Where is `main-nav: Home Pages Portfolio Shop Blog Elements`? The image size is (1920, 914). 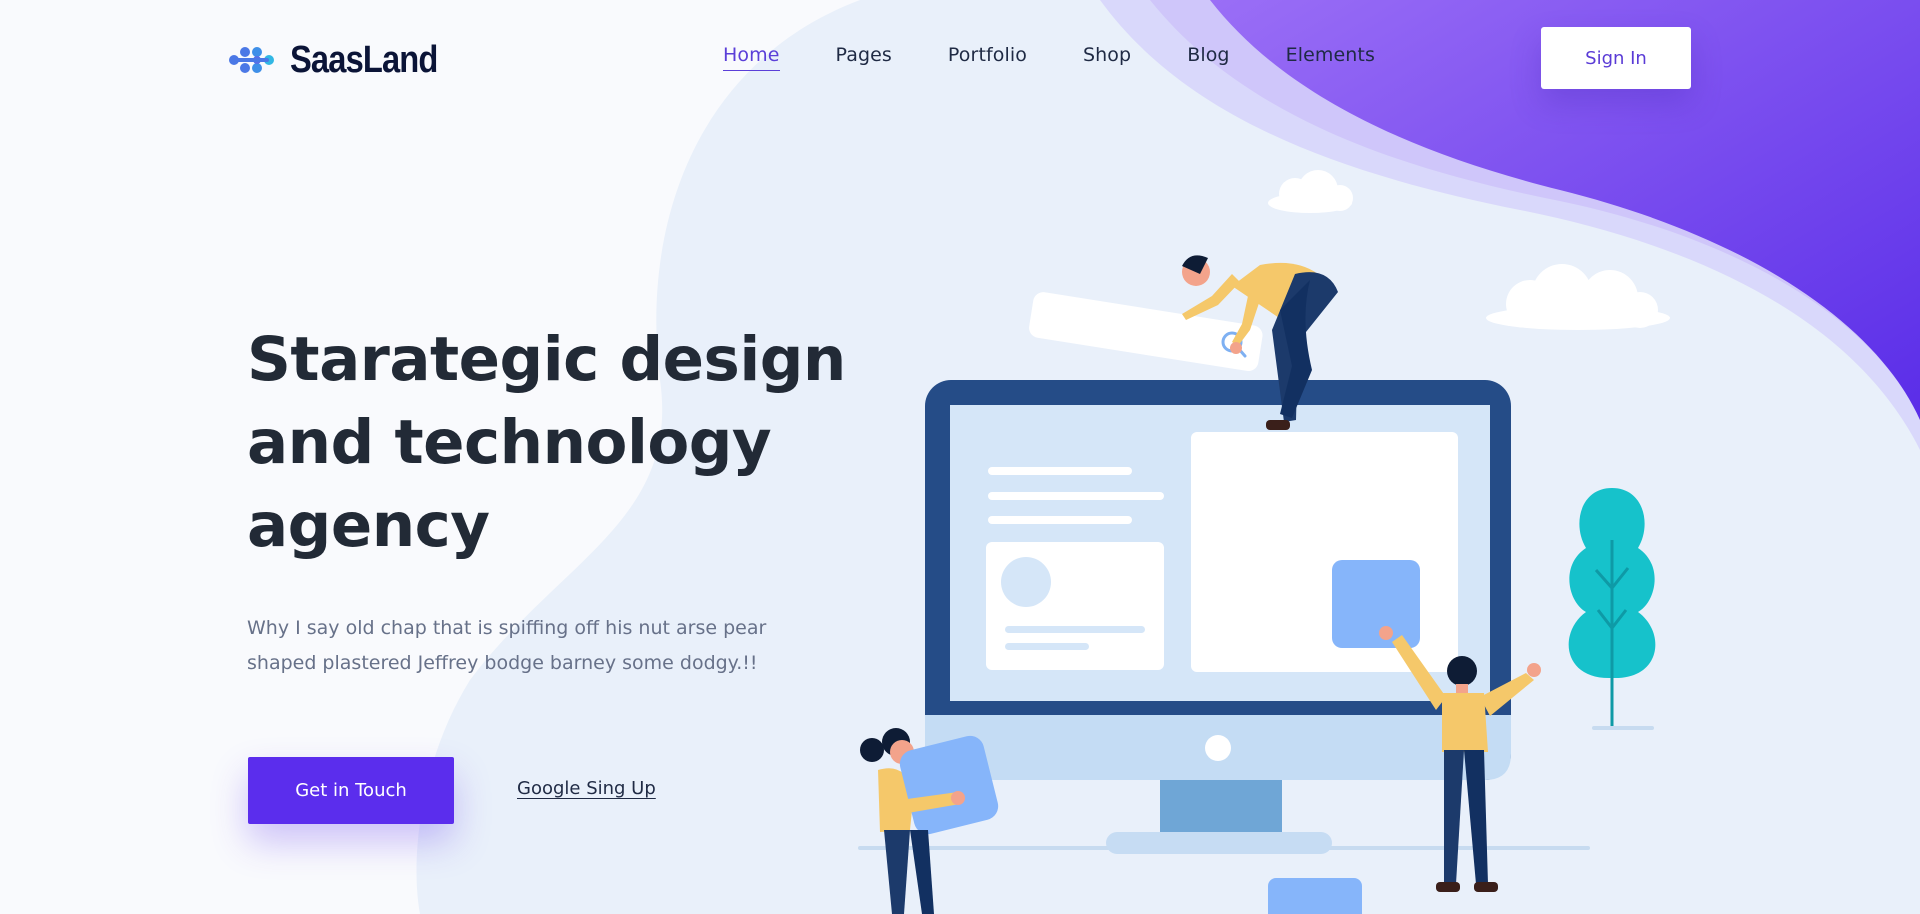
main-nav: Home Pages Portfolio Shop Blog Elements is located at coordinates (1077, 57).